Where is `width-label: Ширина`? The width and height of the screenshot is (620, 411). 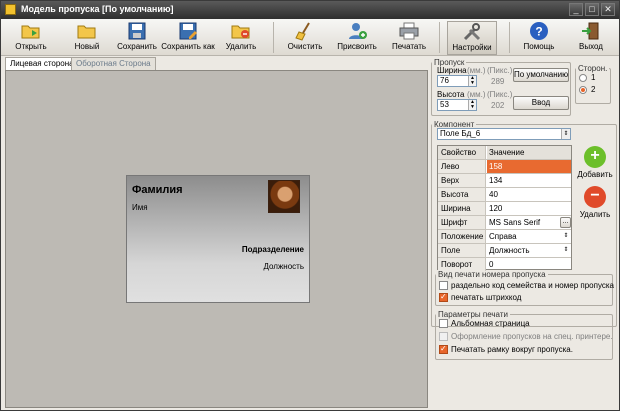
width-label: Ширина is located at coordinates (452, 70).